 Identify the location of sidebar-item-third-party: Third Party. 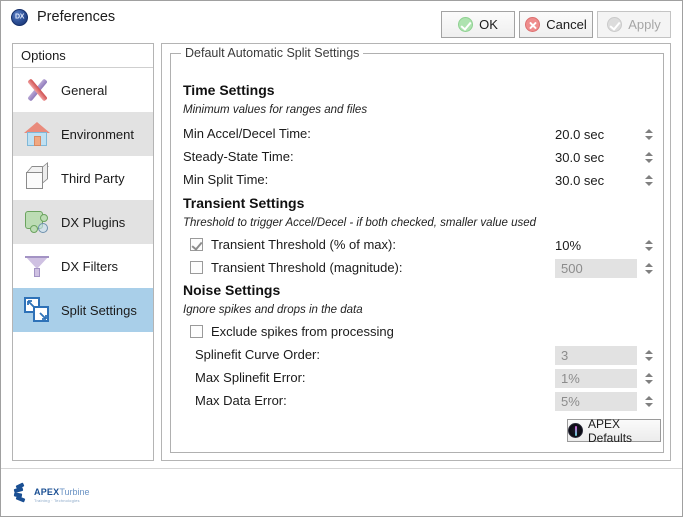
(83, 178).